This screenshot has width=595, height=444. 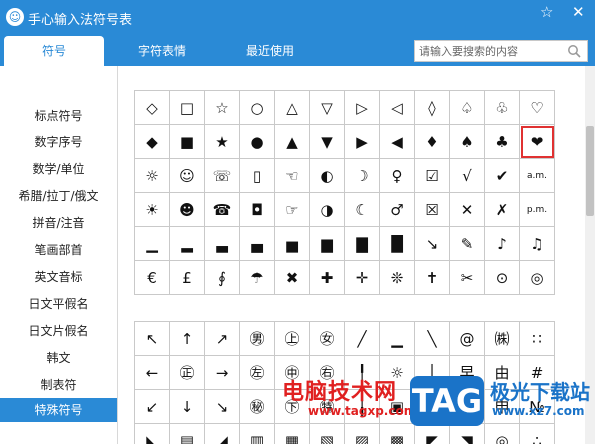 I want to click on symbol-cell: ◣, so click(x=152, y=433).